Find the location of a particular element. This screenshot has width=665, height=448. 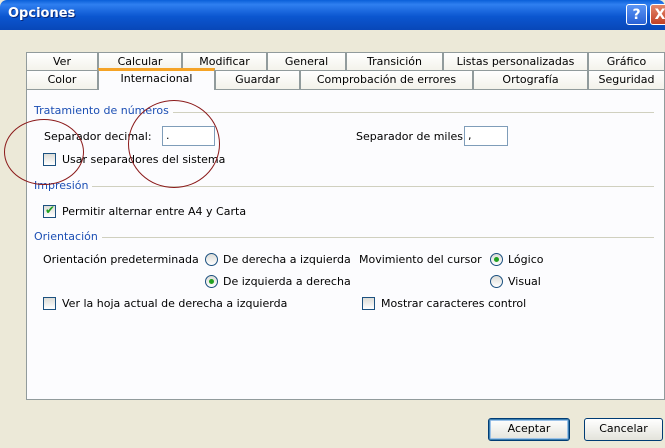

tab-listas-personalizadas: Listas personalizadas is located at coordinates (515, 61).